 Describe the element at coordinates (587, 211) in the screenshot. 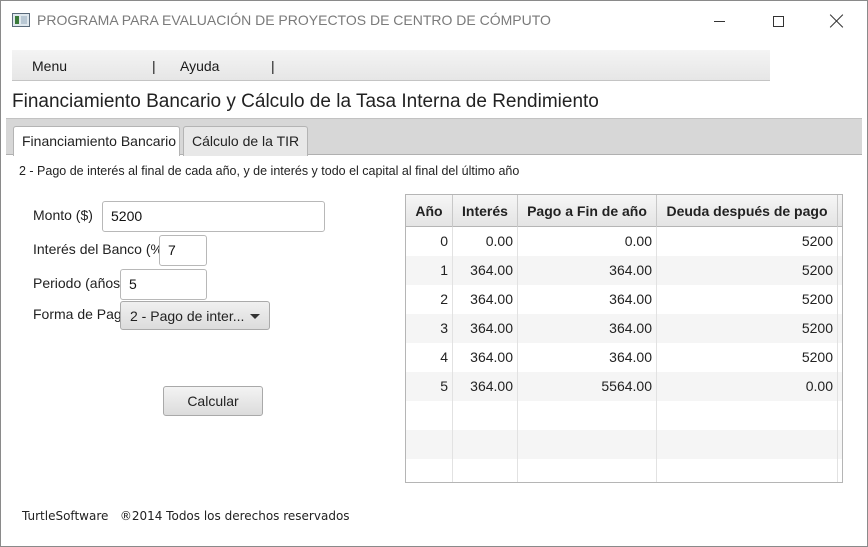

I see `column-header-pago: Pago a Fin de año` at that location.